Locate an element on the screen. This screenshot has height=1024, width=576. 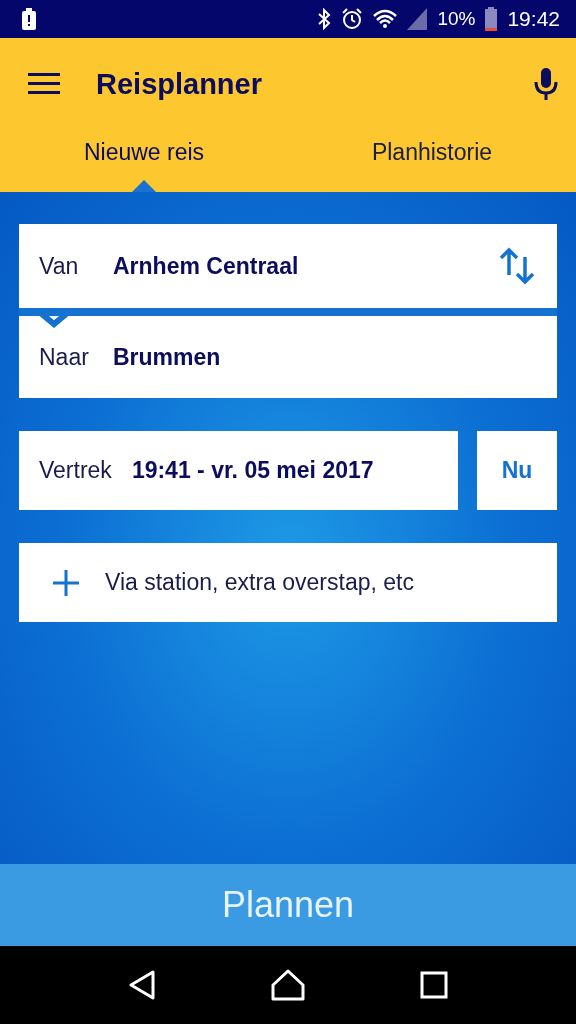
alert-battery-icon is located at coordinates (29, 19).